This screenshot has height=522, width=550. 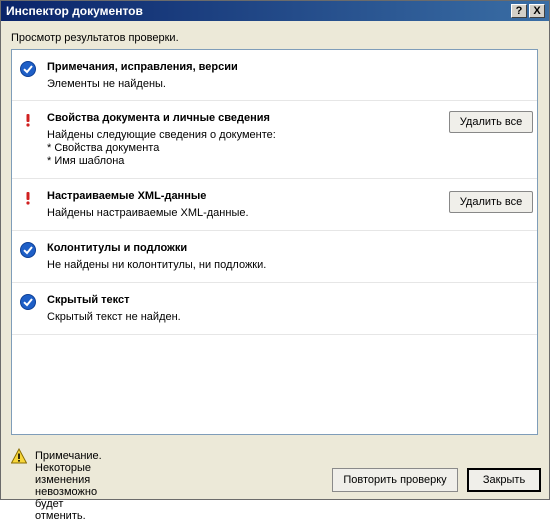 What do you see at coordinates (275, 11) in the screenshot?
I see `title-bar: Инспектор документов ? X` at bounding box center [275, 11].